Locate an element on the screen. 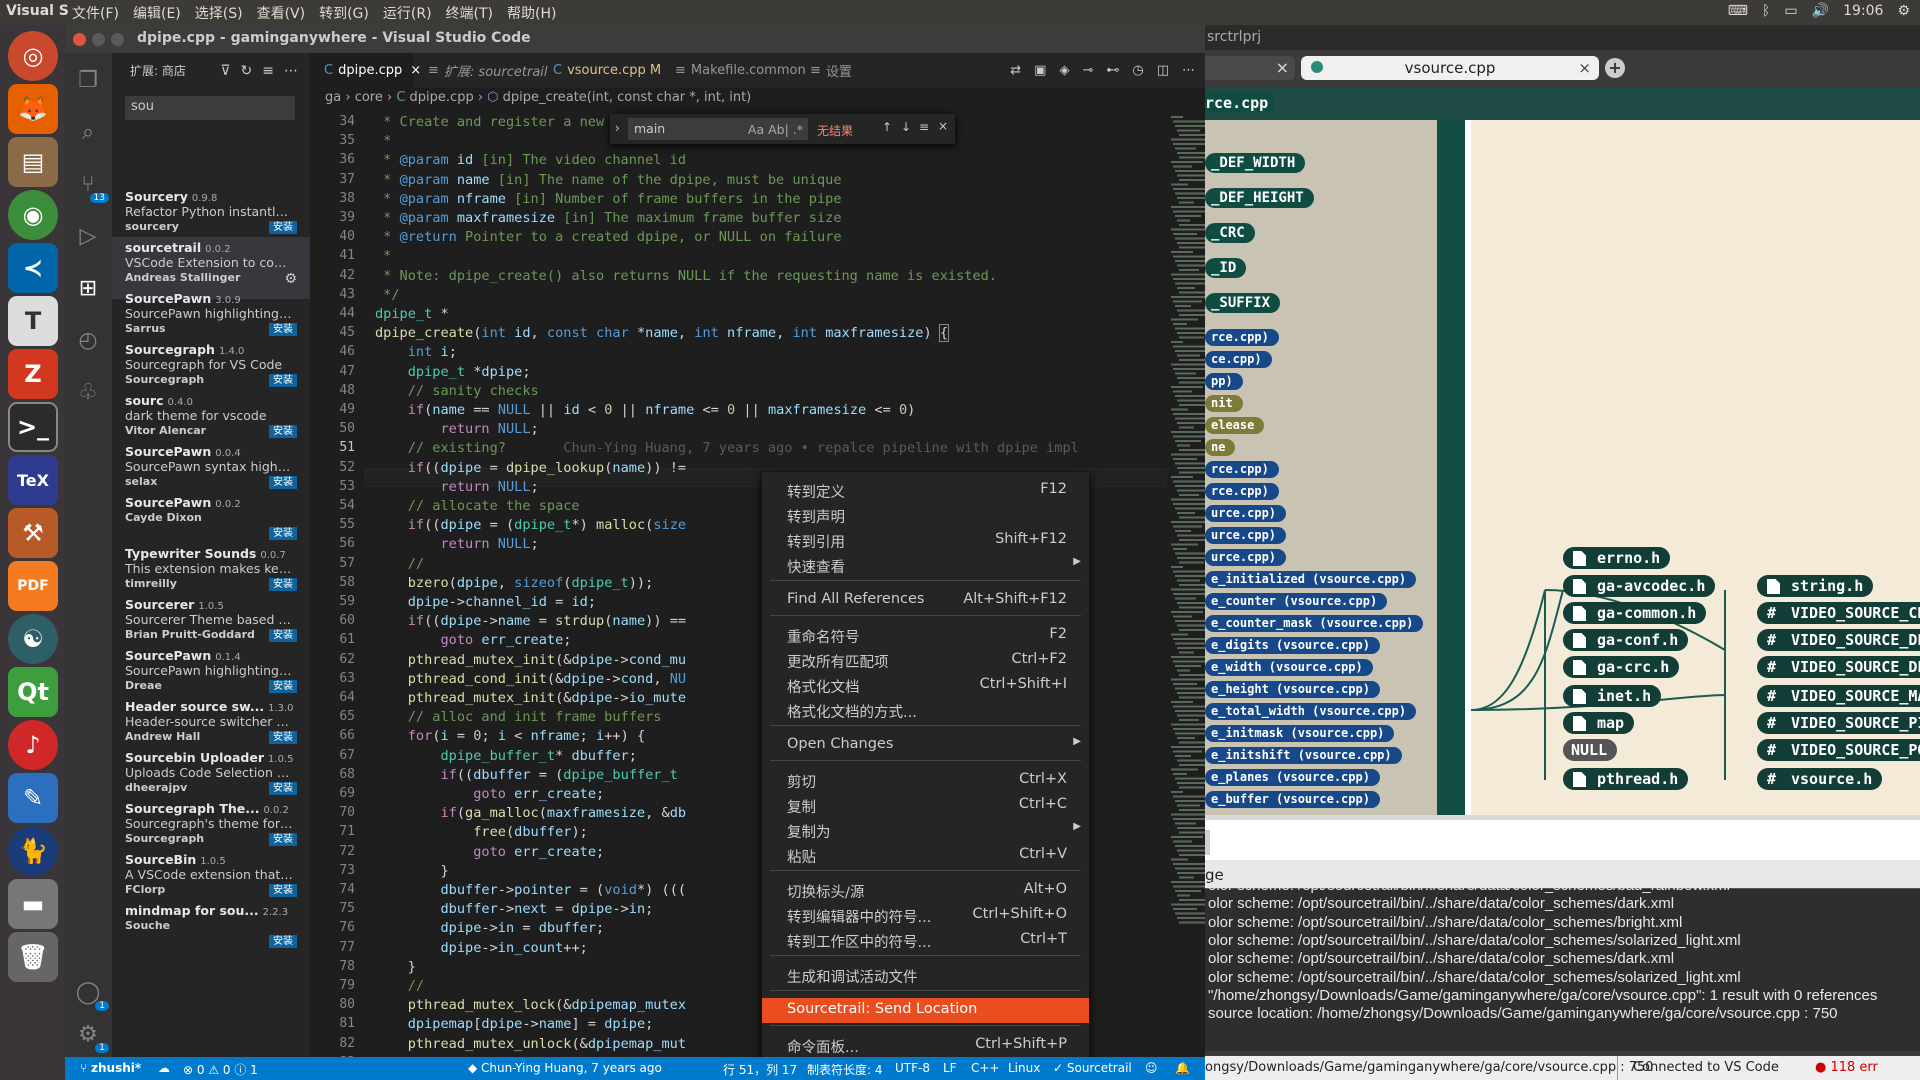  macro-node: _DEF_HEIGHT is located at coordinates (1259, 198).